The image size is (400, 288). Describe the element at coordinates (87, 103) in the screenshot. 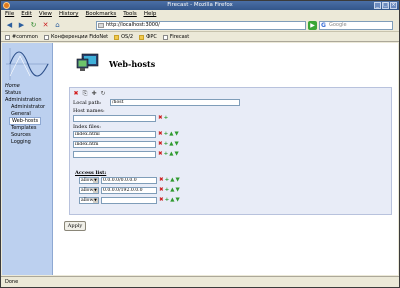

I see `local-path-label: Local path:` at that location.